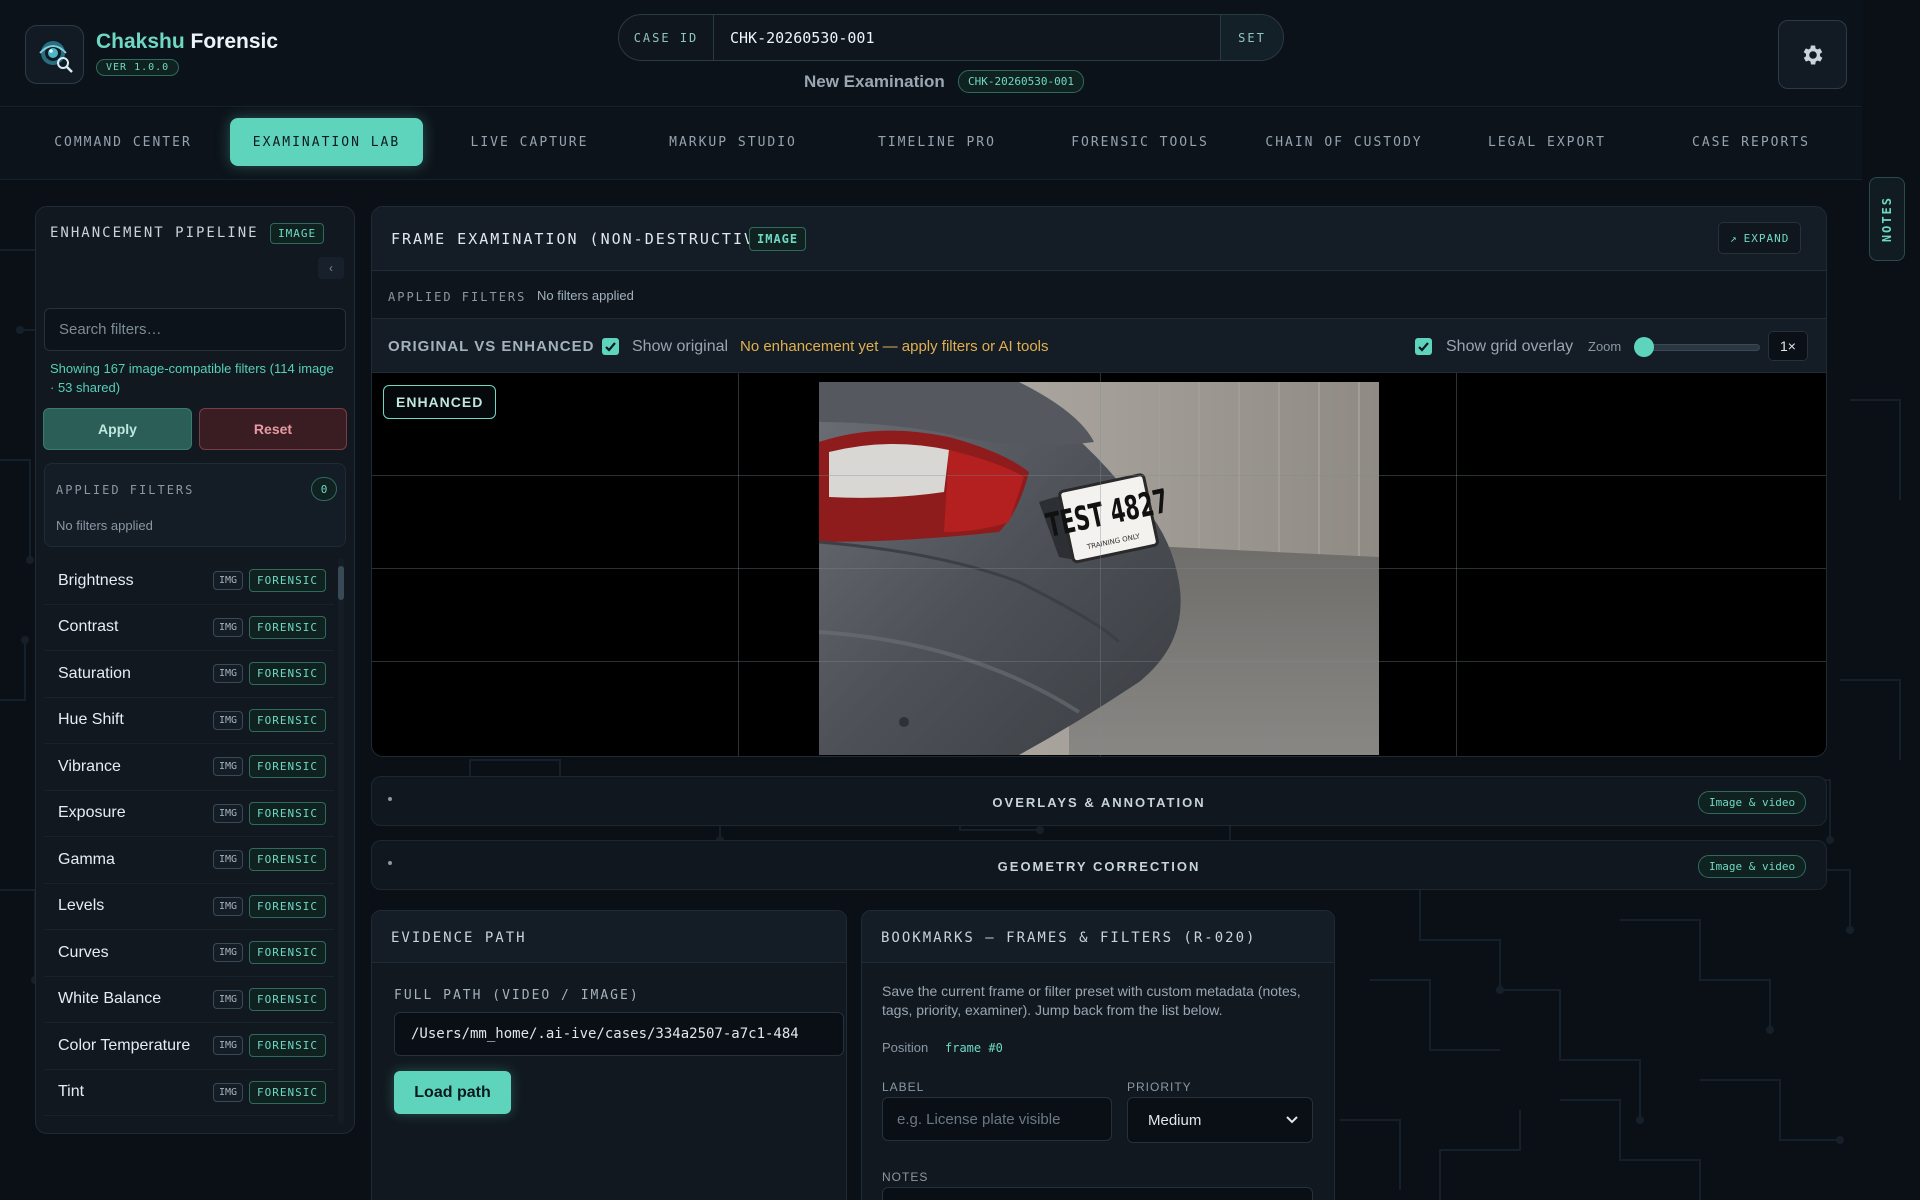  Describe the element at coordinates (341, 583) in the screenshot. I see `scrollbar-thumb` at that location.